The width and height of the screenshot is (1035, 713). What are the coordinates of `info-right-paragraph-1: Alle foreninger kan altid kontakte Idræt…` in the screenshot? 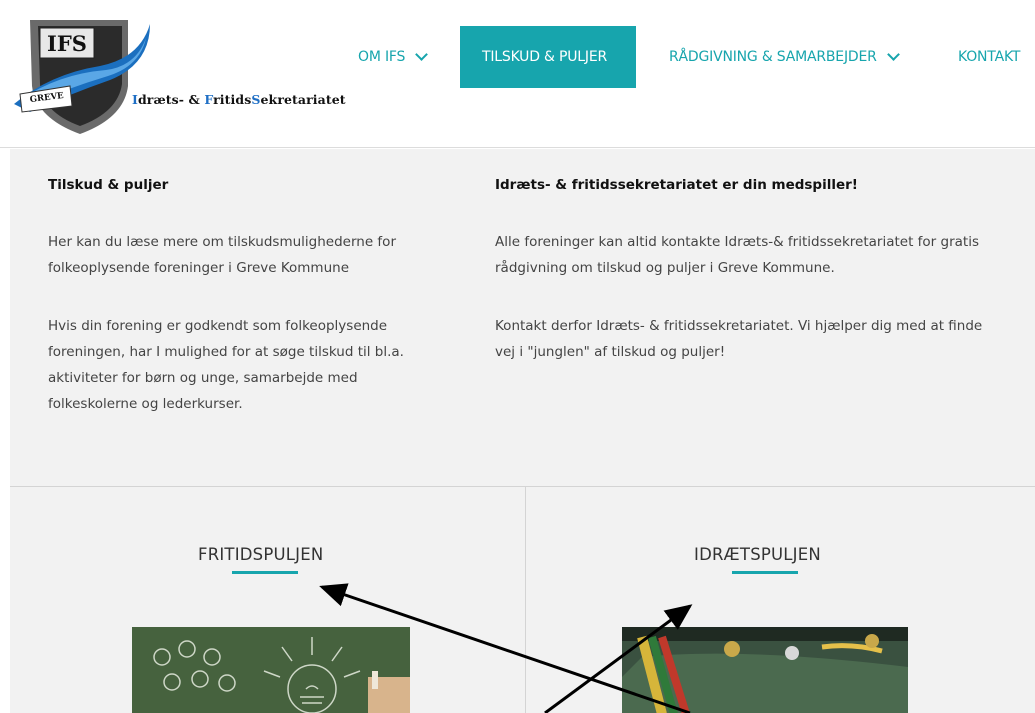 It's located at (737, 255).